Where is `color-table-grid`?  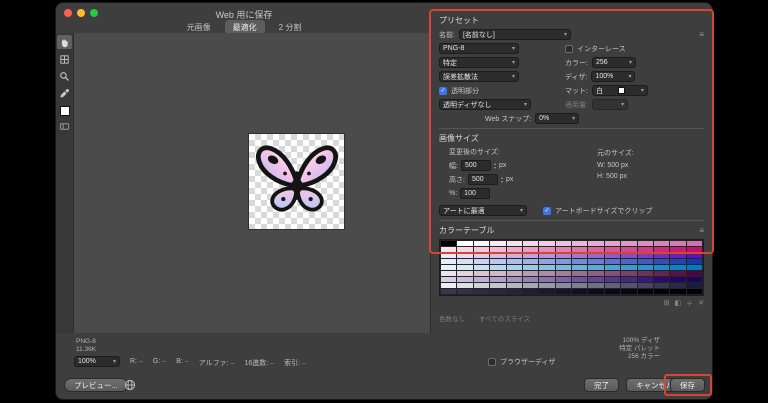
color-table-grid is located at coordinates (571, 267).